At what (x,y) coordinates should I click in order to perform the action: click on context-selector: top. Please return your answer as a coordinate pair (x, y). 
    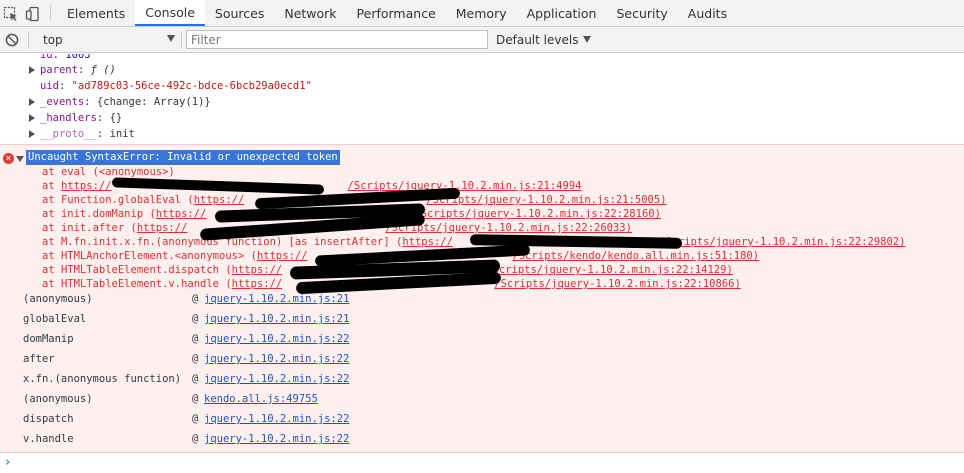
    Looking at the image, I should click on (108, 40).